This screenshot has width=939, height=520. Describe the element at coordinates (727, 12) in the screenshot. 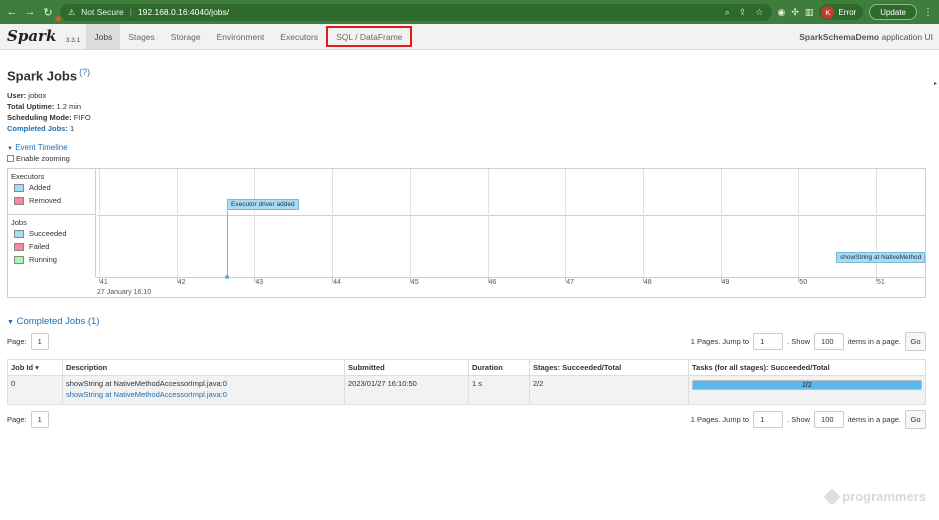

I see `zoom-icon: ⌕` at that location.